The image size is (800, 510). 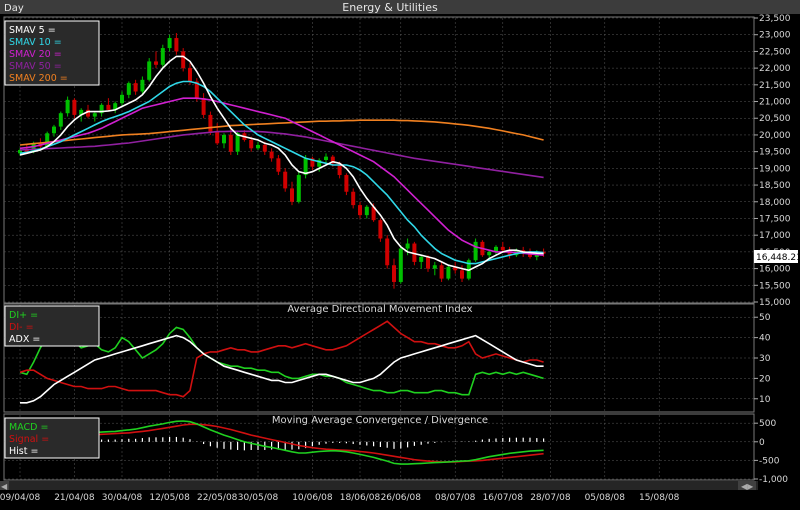 What do you see at coordinates (258, 498) in the screenshot?
I see `x-tick-label: 30/05/08` at bounding box center [258, 498].